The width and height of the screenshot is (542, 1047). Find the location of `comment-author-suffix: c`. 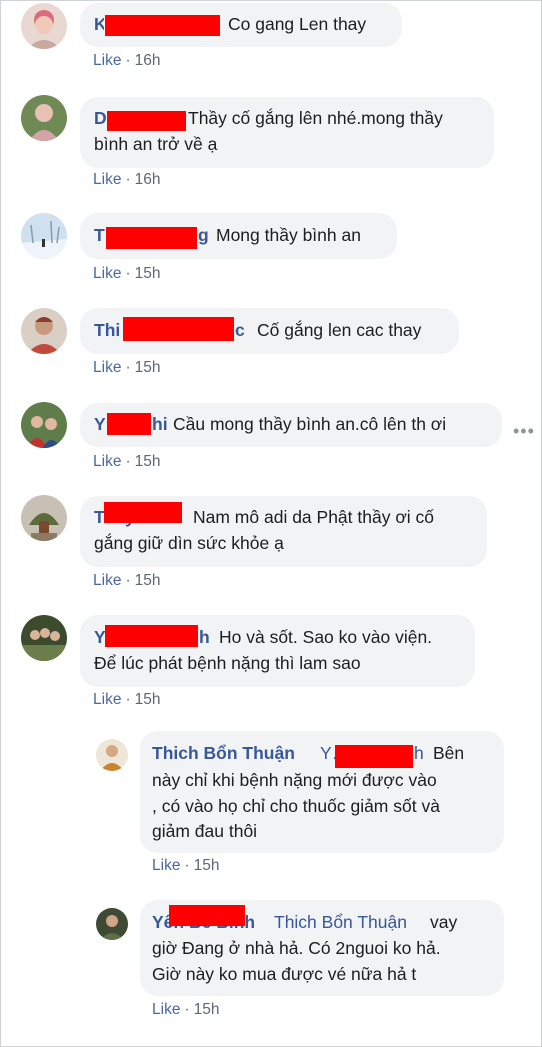

comment-author-suffix: c is located at coordinates (240, 330).